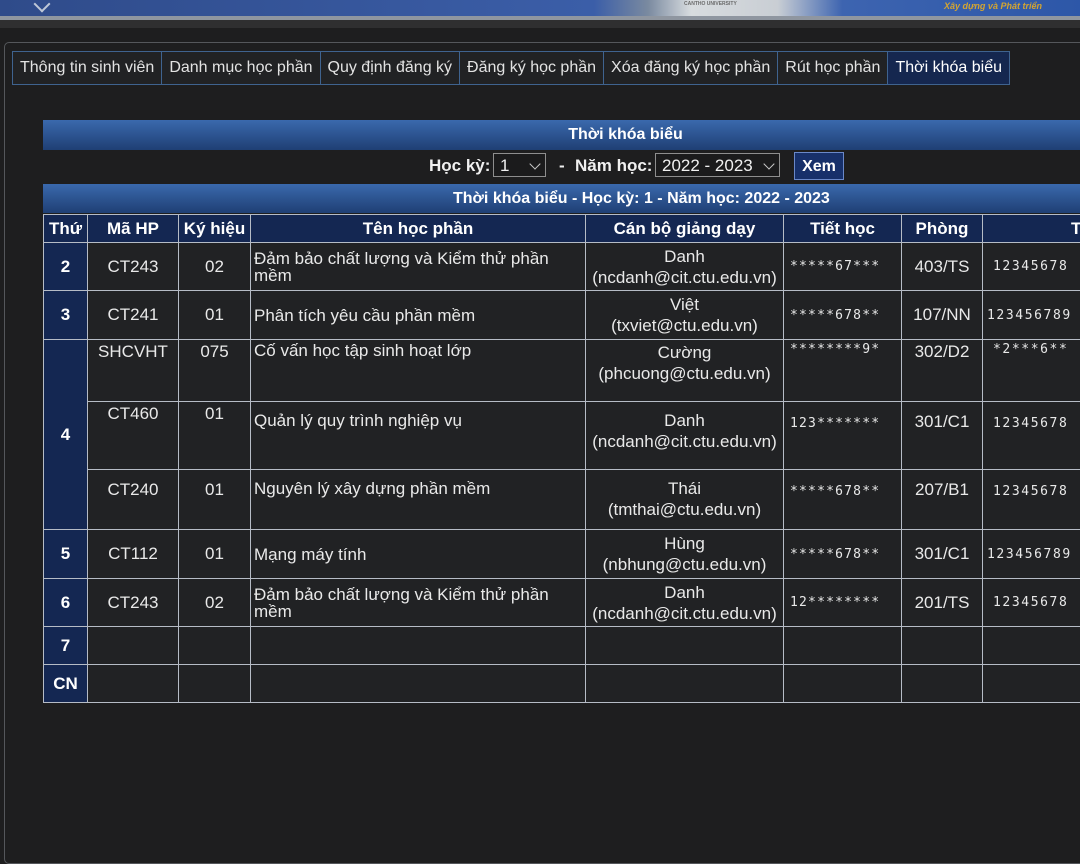 Image resolution: width=1080 pixels, height=864 pixels. What do you see at coordinates (819, 166) in the screenshot?
I see `xem-button: Xem` at bounding box center [819, 166].